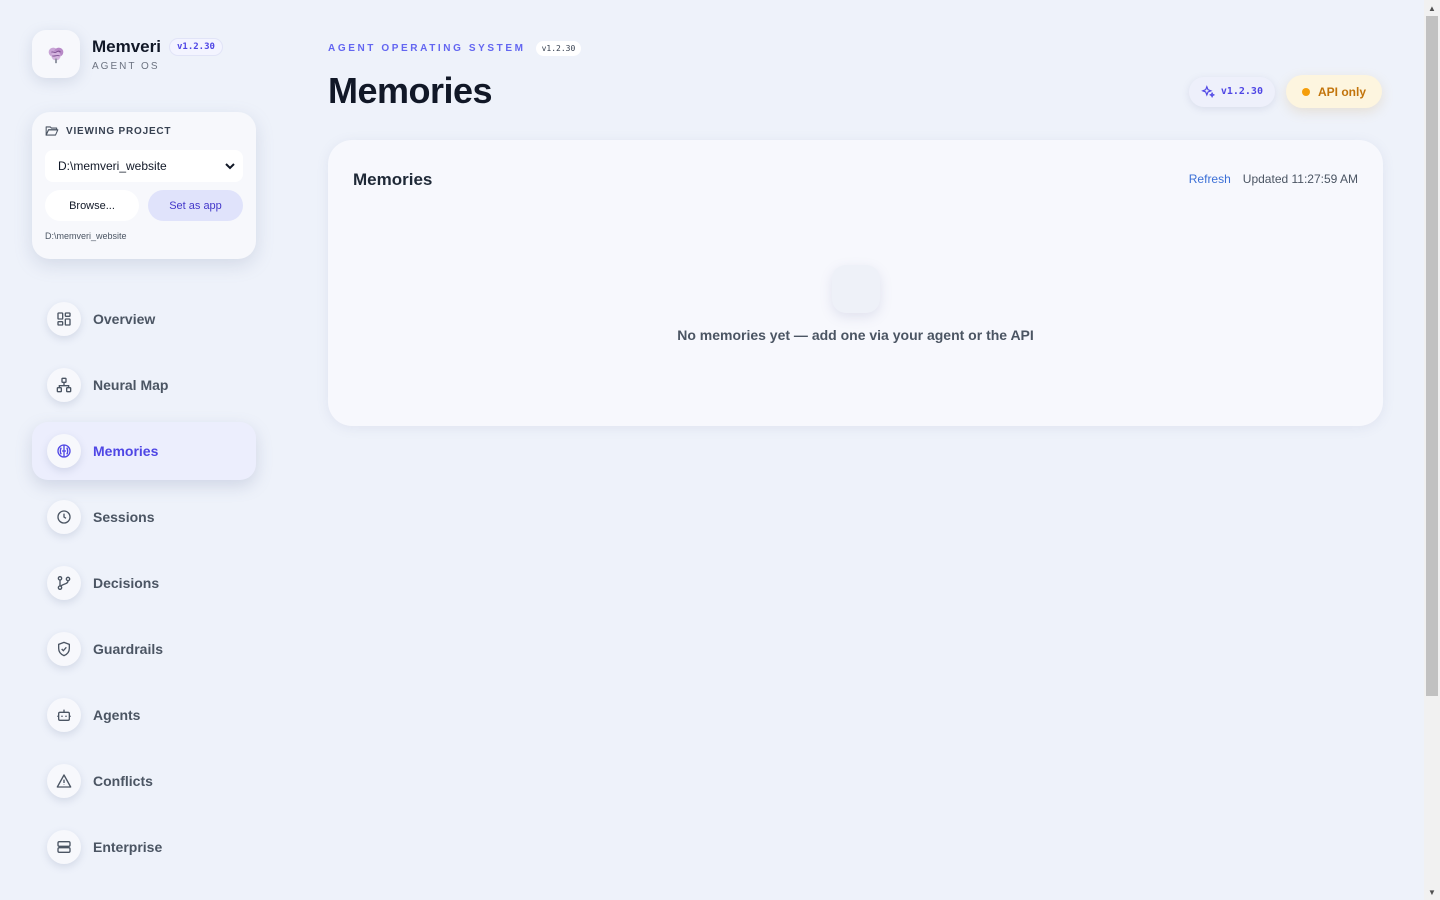 This screenshot has width=1440, height=900. I want to click on sidebar-item-label: Decisions, so click(126, 583).